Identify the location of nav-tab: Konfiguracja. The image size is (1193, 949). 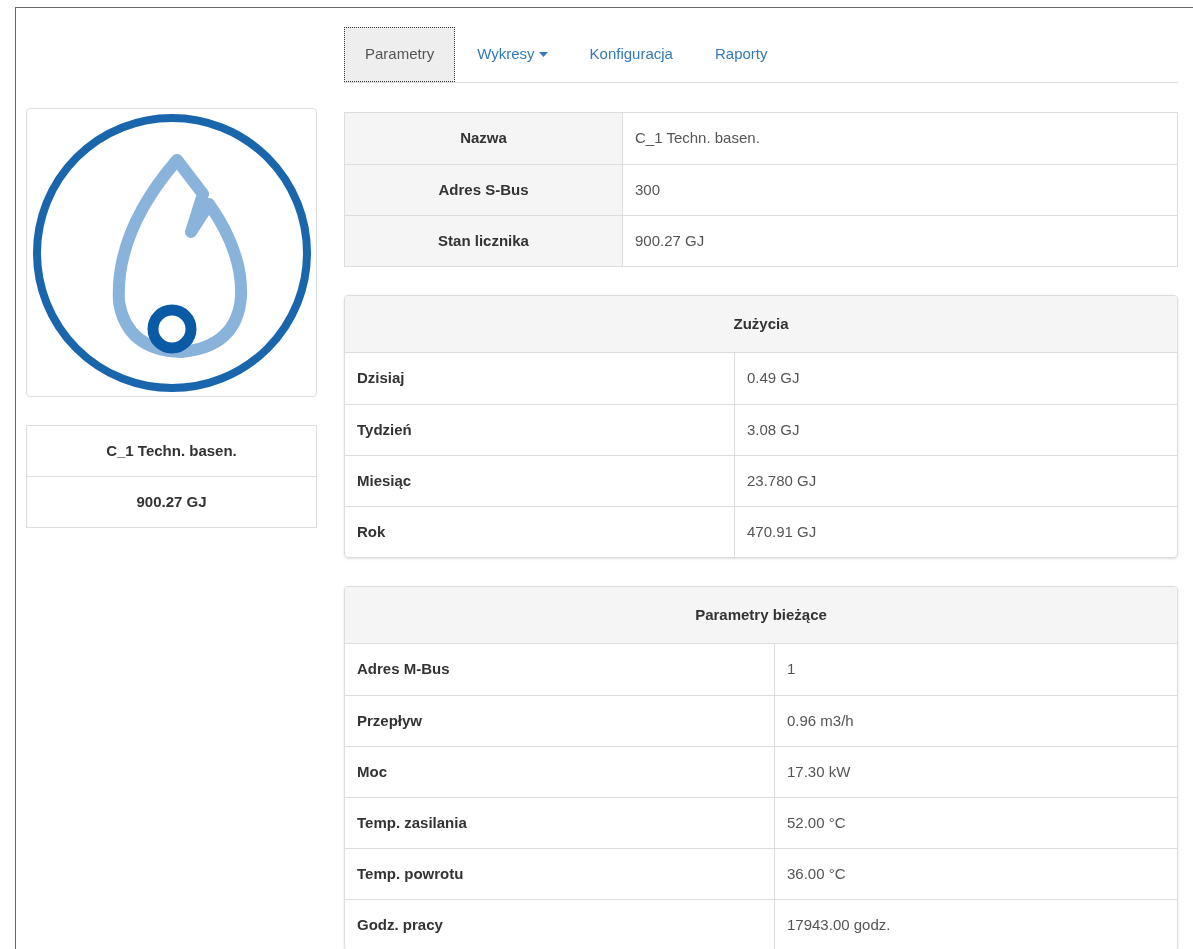
(631, 54).